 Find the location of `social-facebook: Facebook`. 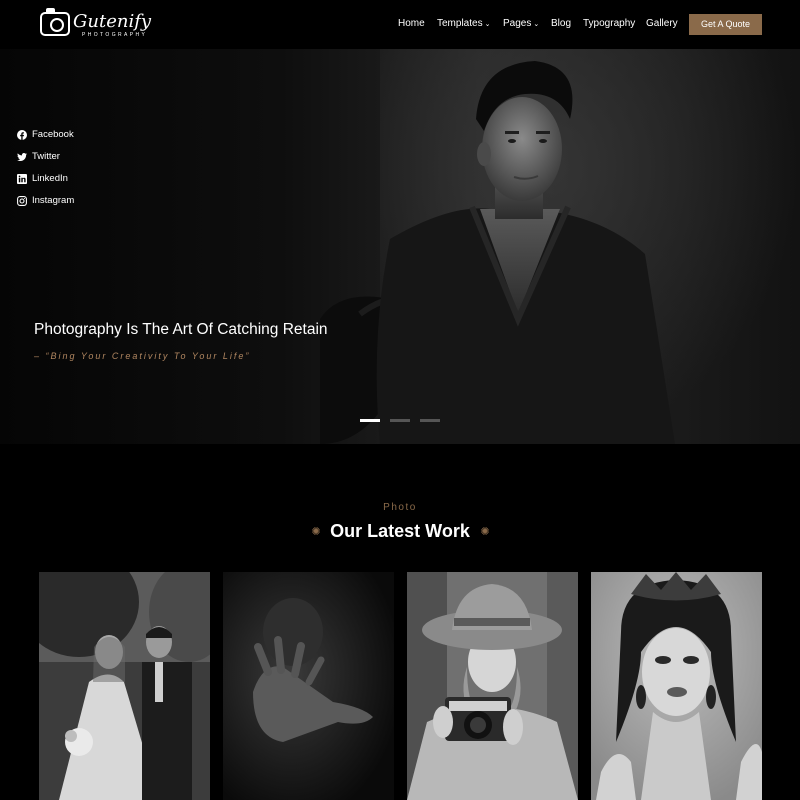

social-facebook: Facebook is located at coordinates (62, 136).